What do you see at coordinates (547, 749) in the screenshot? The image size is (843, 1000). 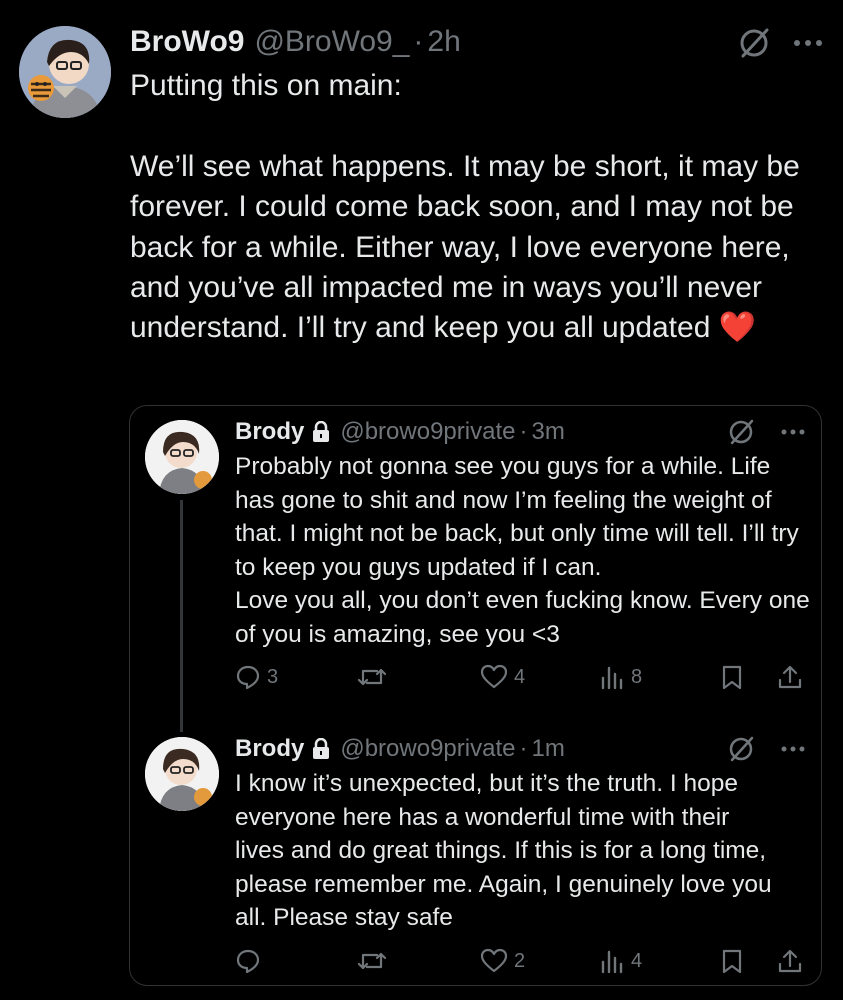 I see `post-time: 1m` at bounding box center [547, 749].